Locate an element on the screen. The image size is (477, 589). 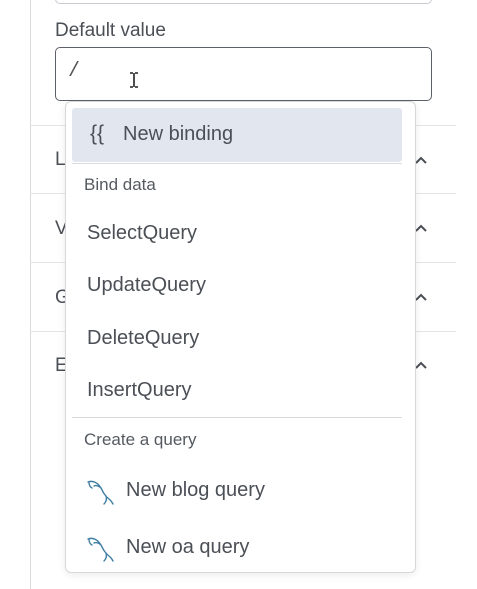
default-value-label: Default value is located at coordinates (110, 30).